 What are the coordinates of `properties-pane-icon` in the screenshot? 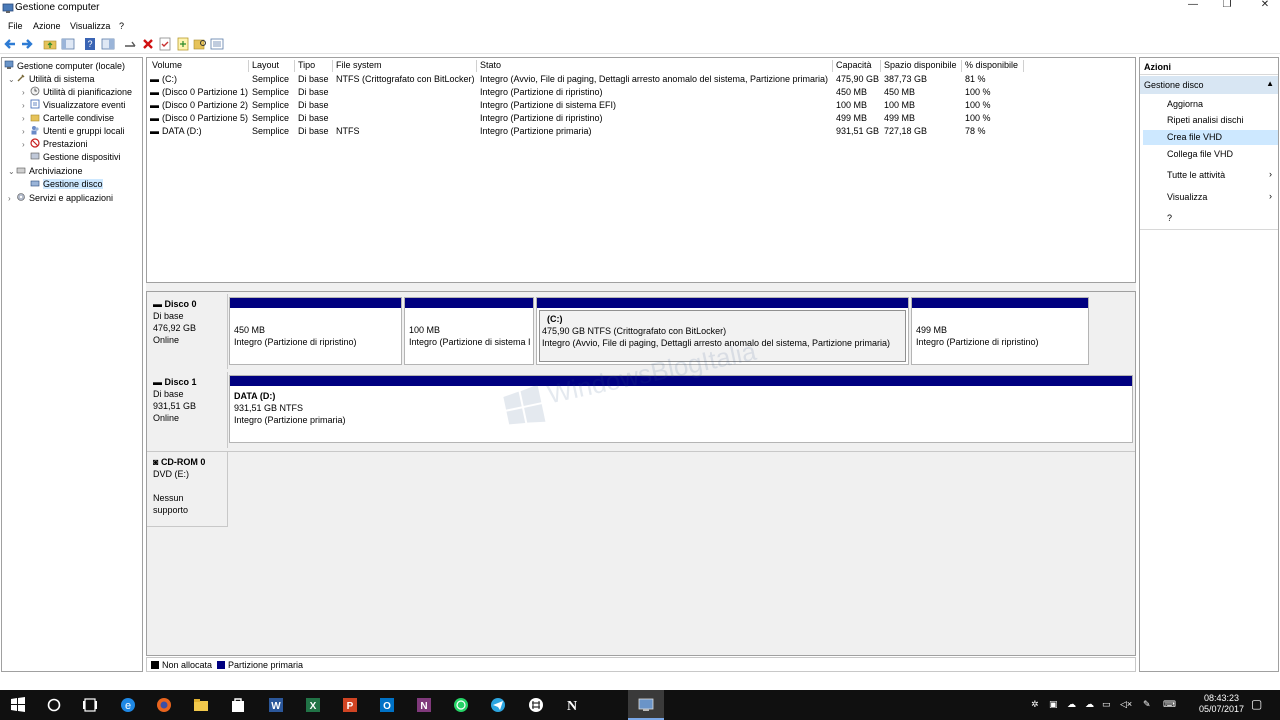 It's located at (108, 44).